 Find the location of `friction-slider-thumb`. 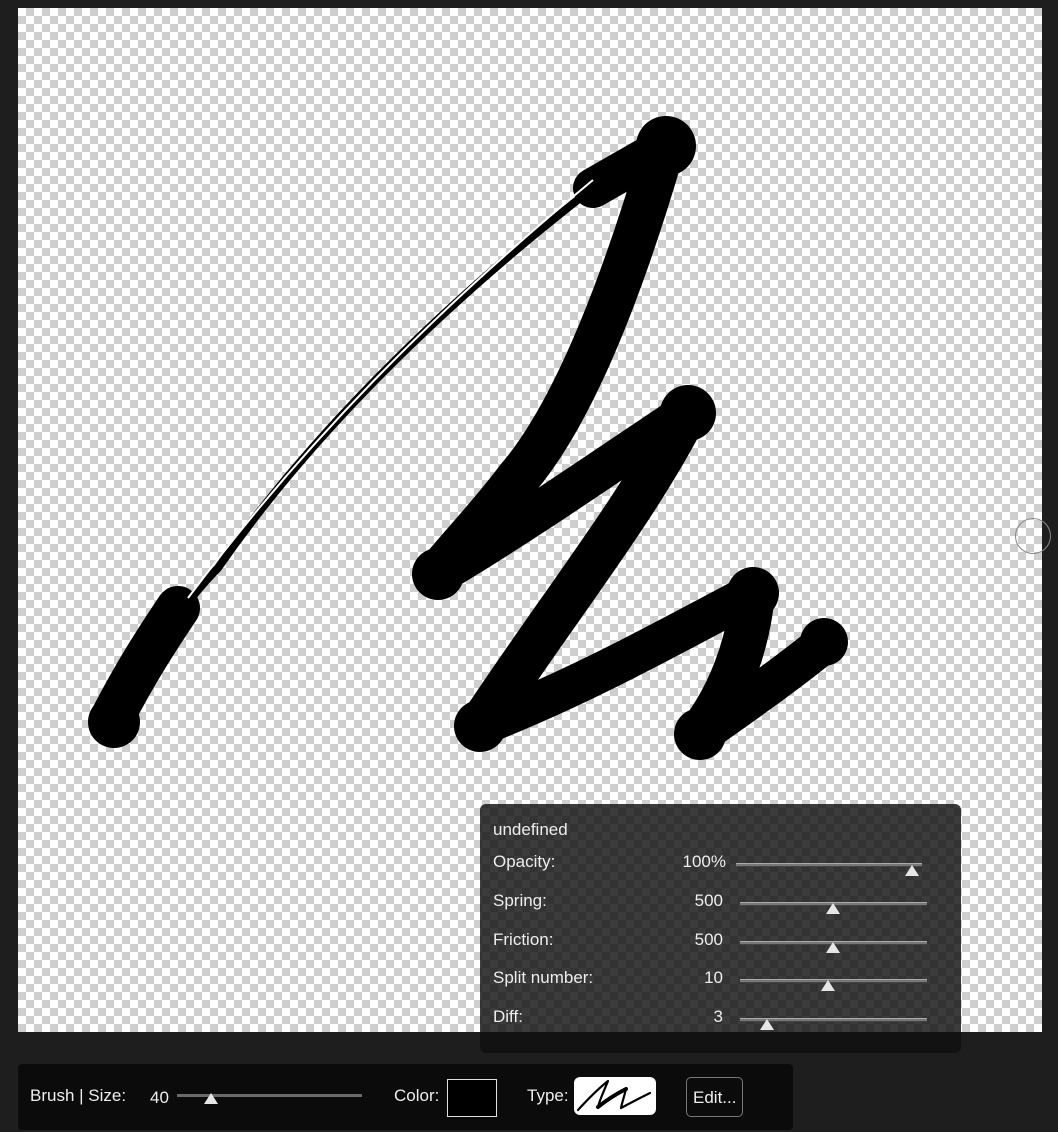

friction-slider-thumb is located at coordinates (833, 947).